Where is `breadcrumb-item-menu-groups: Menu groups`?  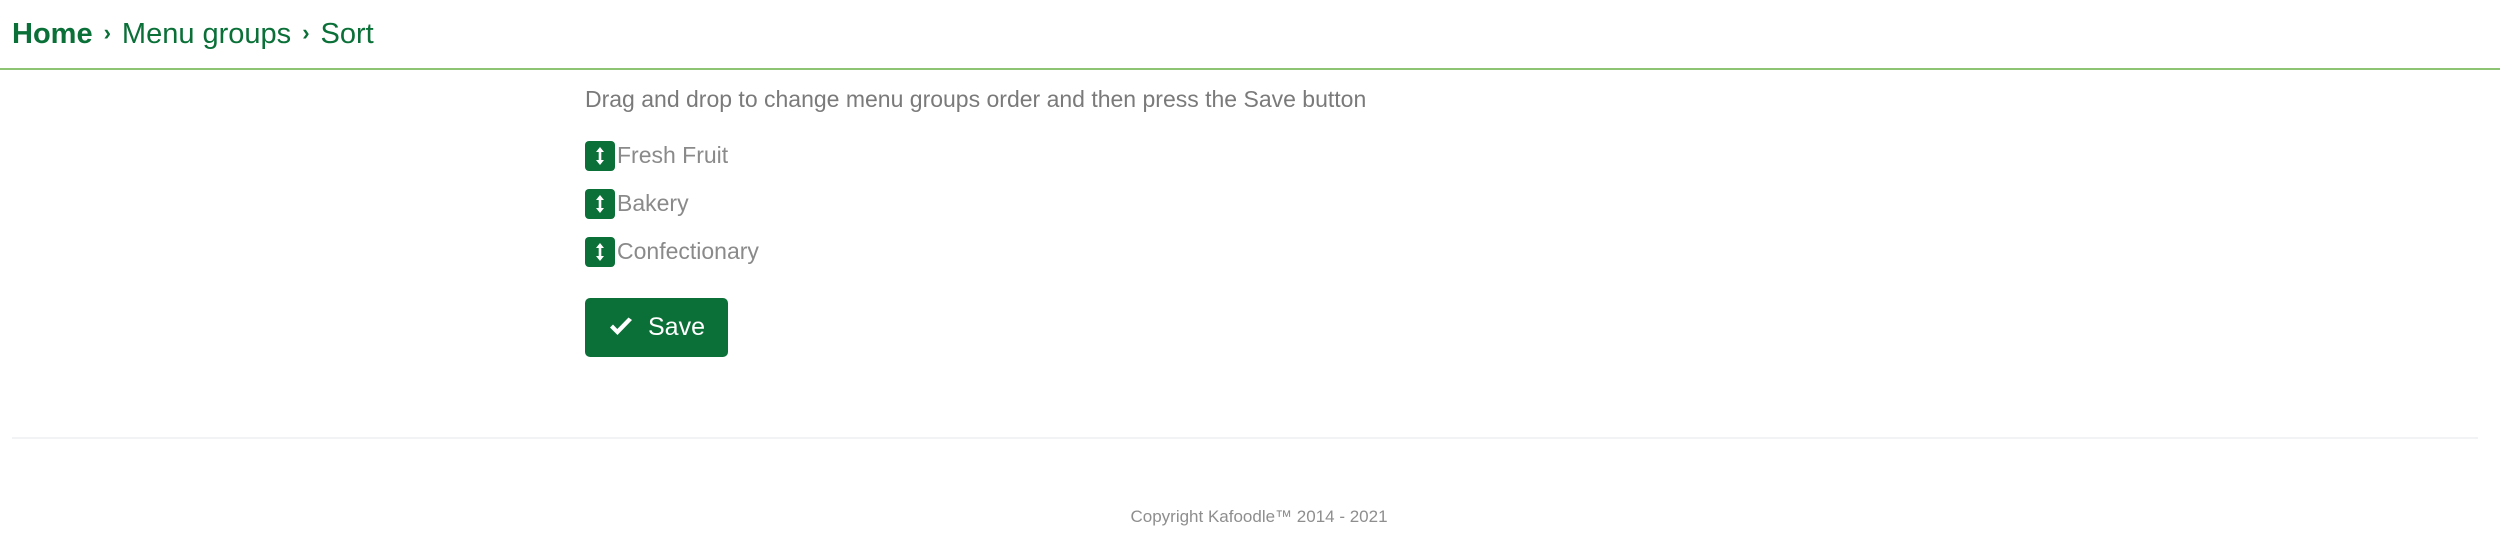
breadcrumb-item-menu-groups: Menu groups is located at coordinates (206, 34).